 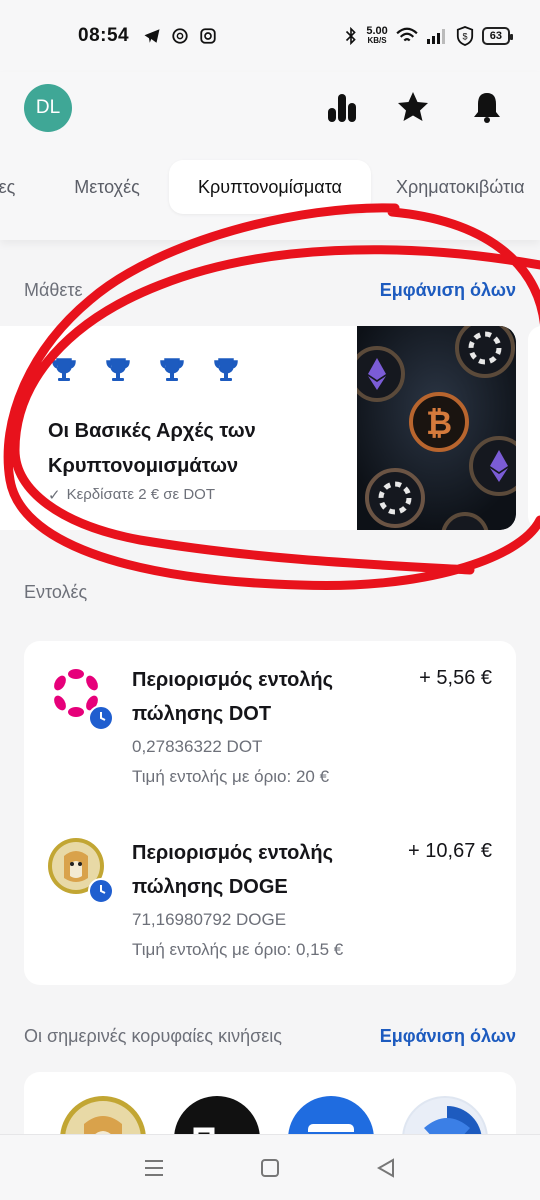 I want to click on tab-previous: ες, so click(x=12, y=187).